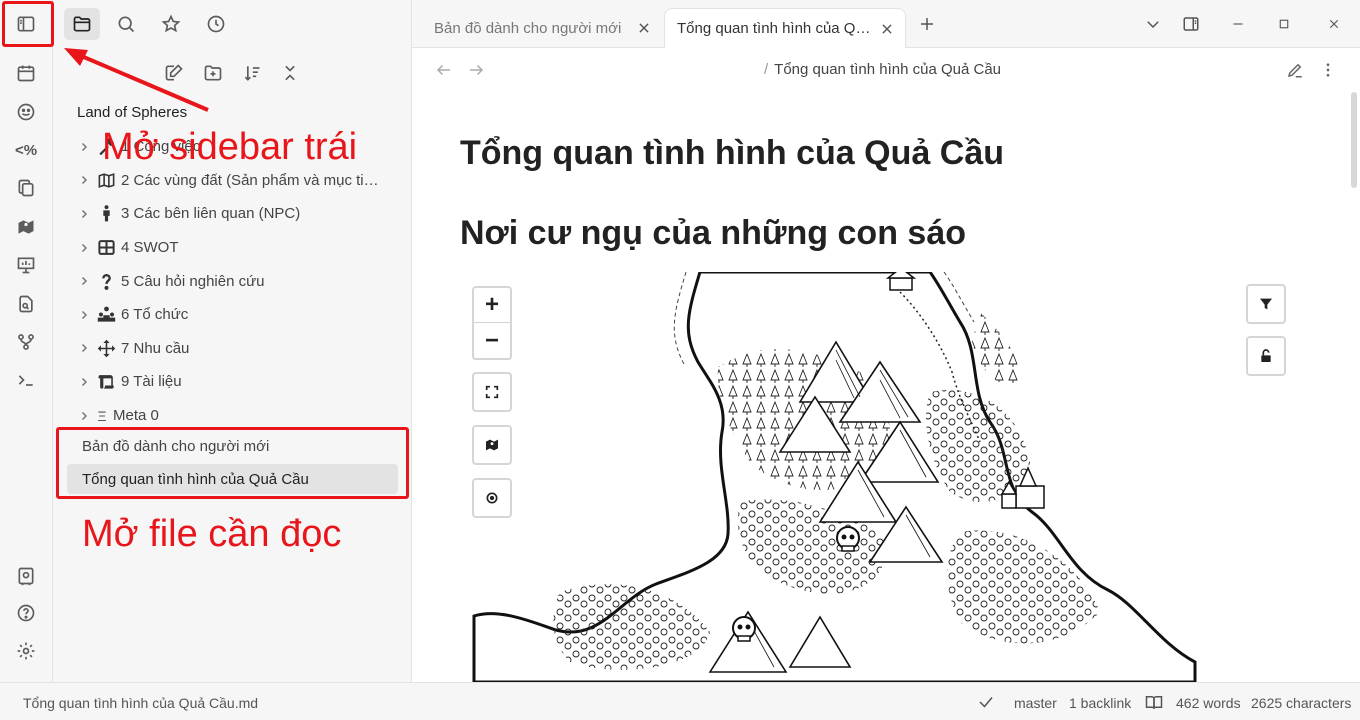 The width and height of the screenshot is (1360, 720). I want to click on copy-icon, so click(26, 188).